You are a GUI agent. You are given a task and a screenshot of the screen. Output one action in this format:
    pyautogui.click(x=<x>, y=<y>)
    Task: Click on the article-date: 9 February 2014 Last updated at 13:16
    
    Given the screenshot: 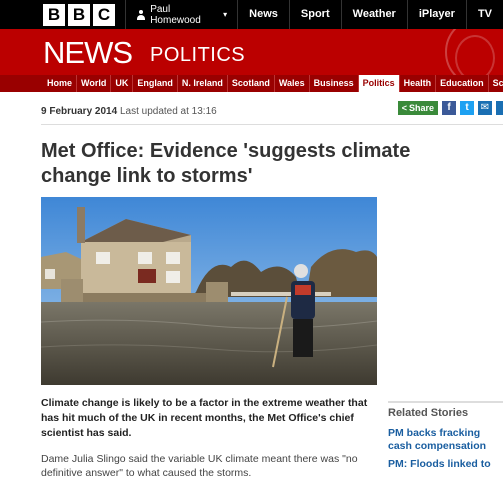 What is the action you would take?
    pyautogui.click(x=129, y=111)
    